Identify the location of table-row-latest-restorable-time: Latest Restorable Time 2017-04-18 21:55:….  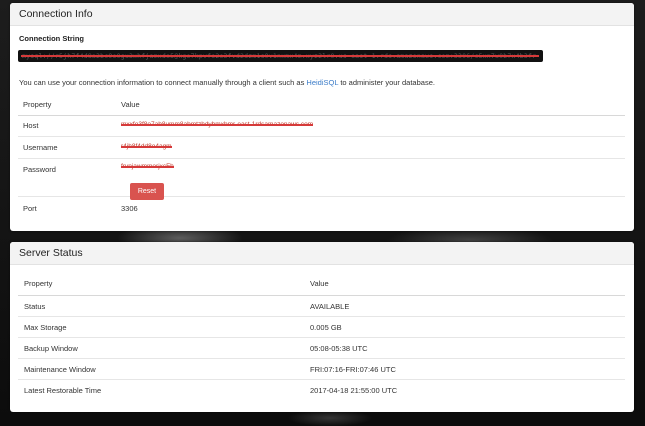
(321, 390).